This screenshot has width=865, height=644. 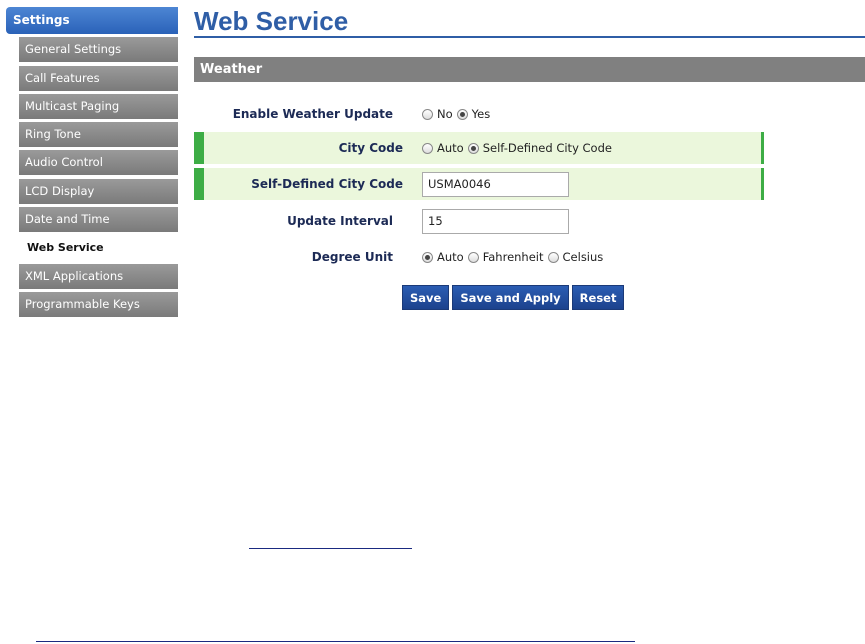 I want to click on divider-line, so click(x=330, y=548).